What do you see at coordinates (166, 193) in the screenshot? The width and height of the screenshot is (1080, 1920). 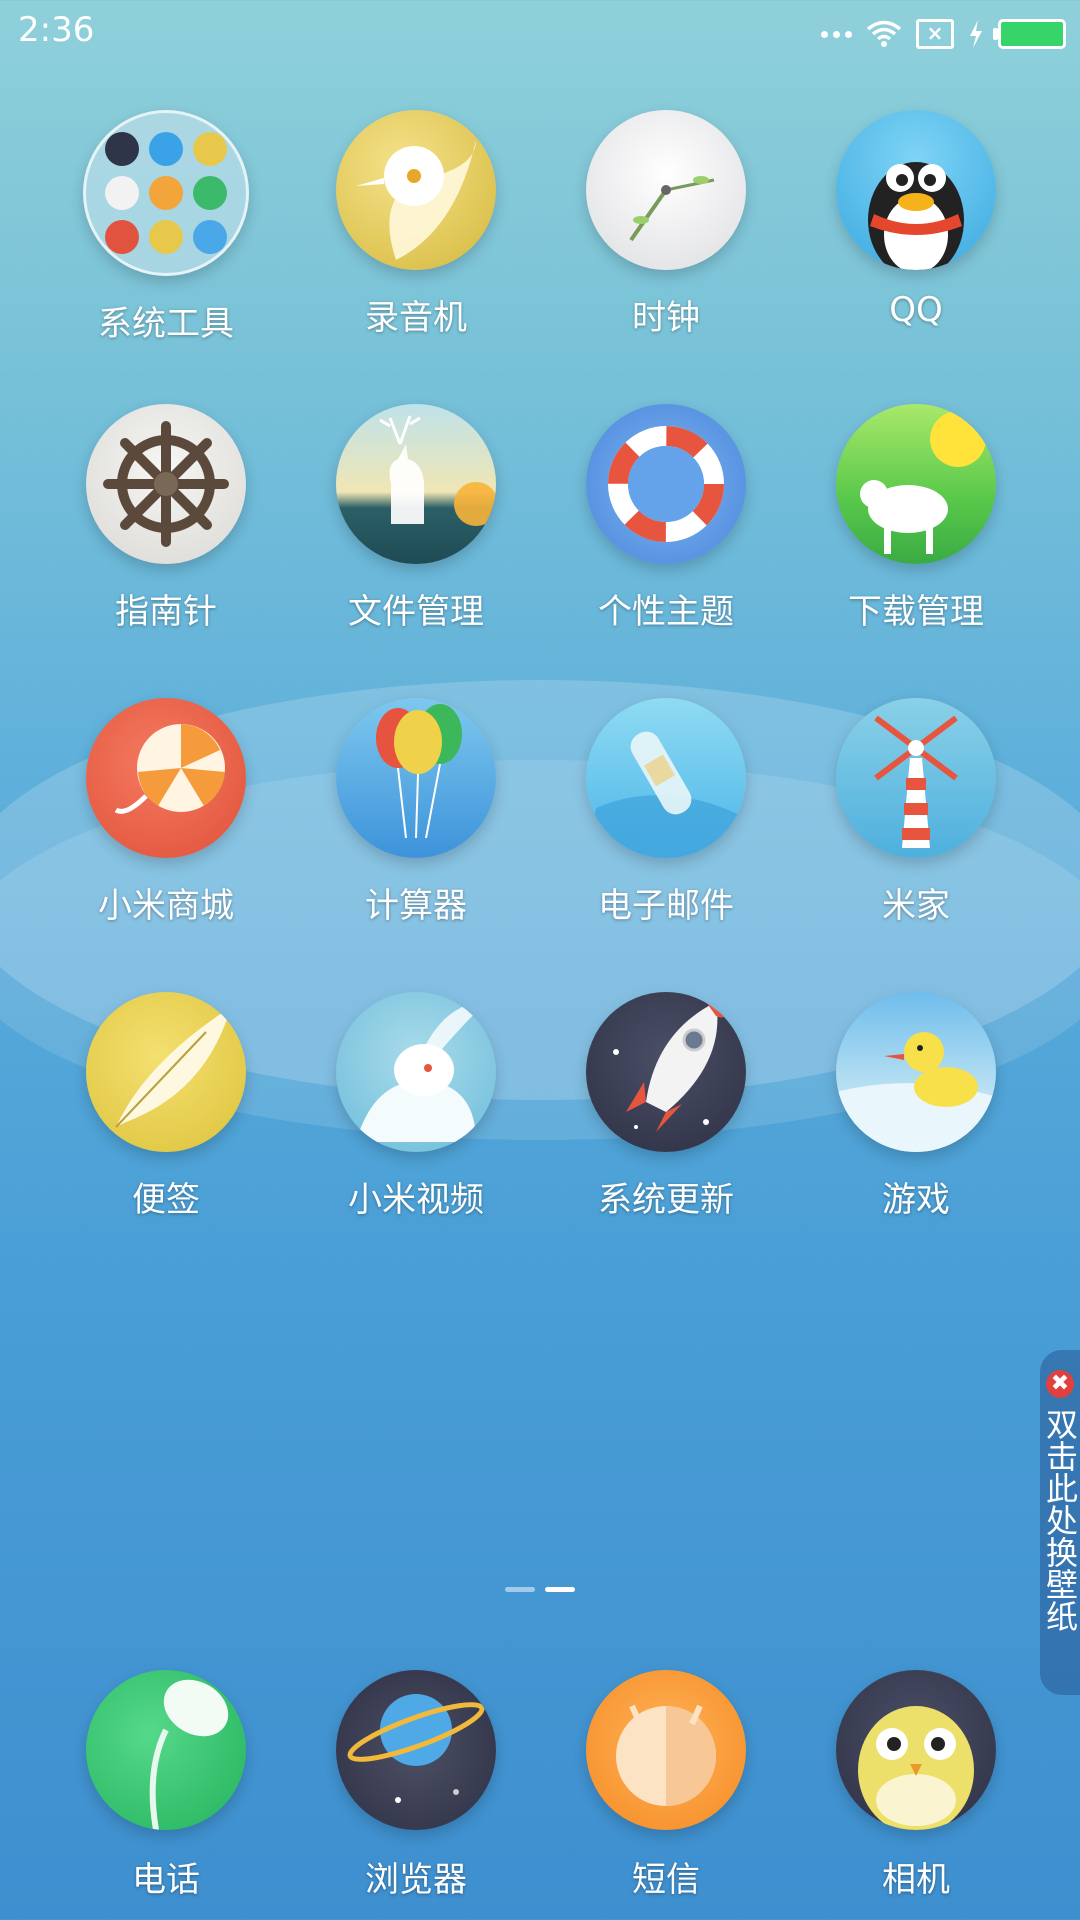 I see `folder-icon` at bounding box center [166, 193].